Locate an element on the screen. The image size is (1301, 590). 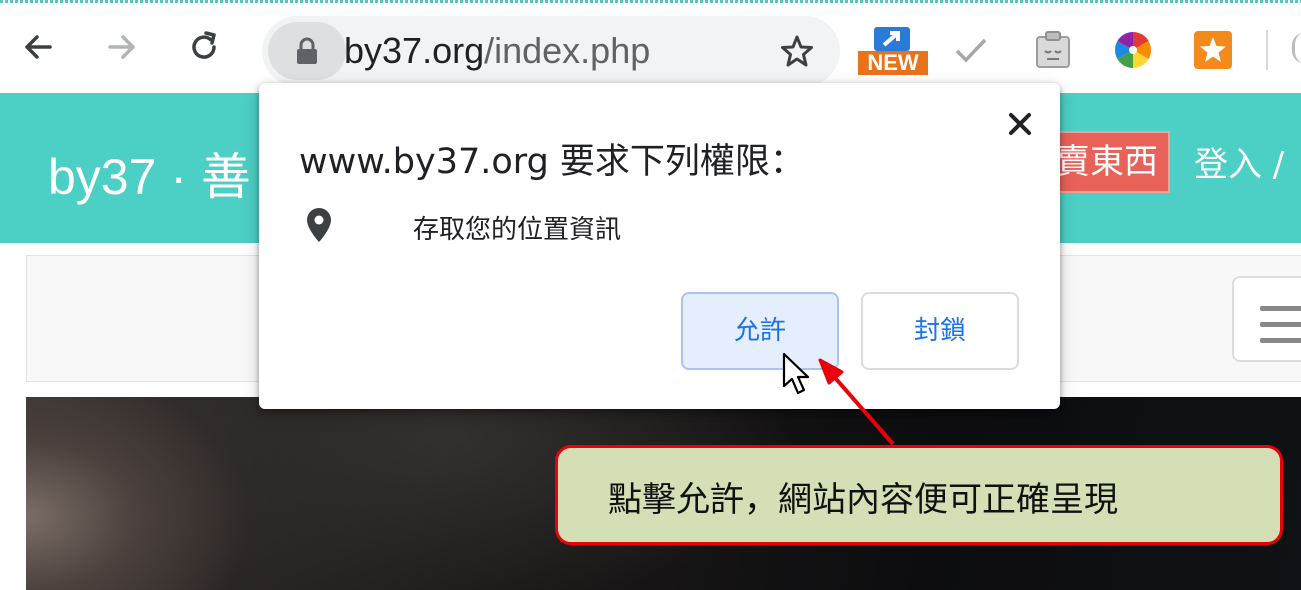
location-pin-icon is located at coordinates (319, 225).